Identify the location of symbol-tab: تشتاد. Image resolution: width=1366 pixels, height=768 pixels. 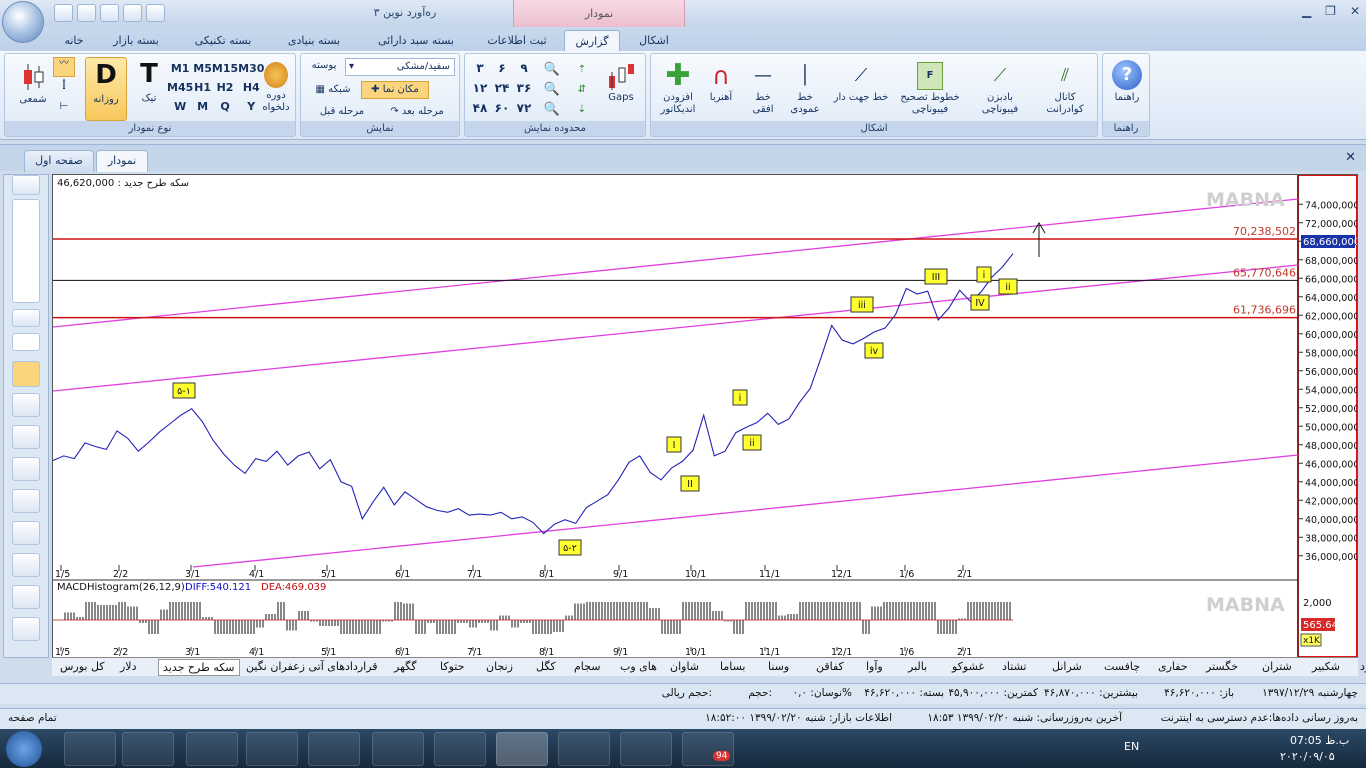
(1014, 667).